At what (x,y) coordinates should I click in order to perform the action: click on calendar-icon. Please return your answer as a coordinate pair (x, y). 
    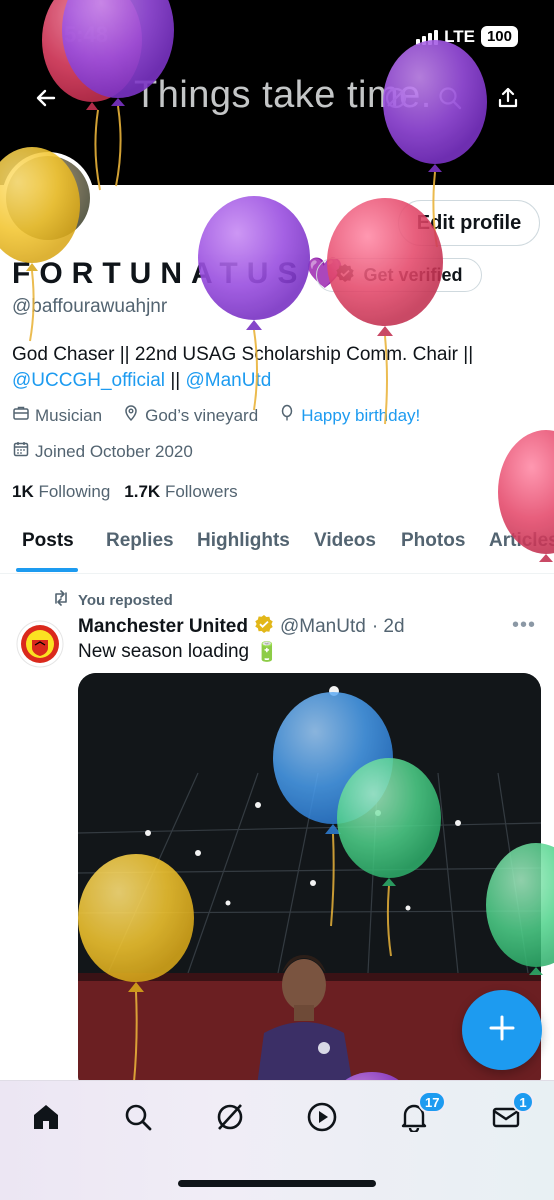
    Looking at the image, I should click on (21, 451).